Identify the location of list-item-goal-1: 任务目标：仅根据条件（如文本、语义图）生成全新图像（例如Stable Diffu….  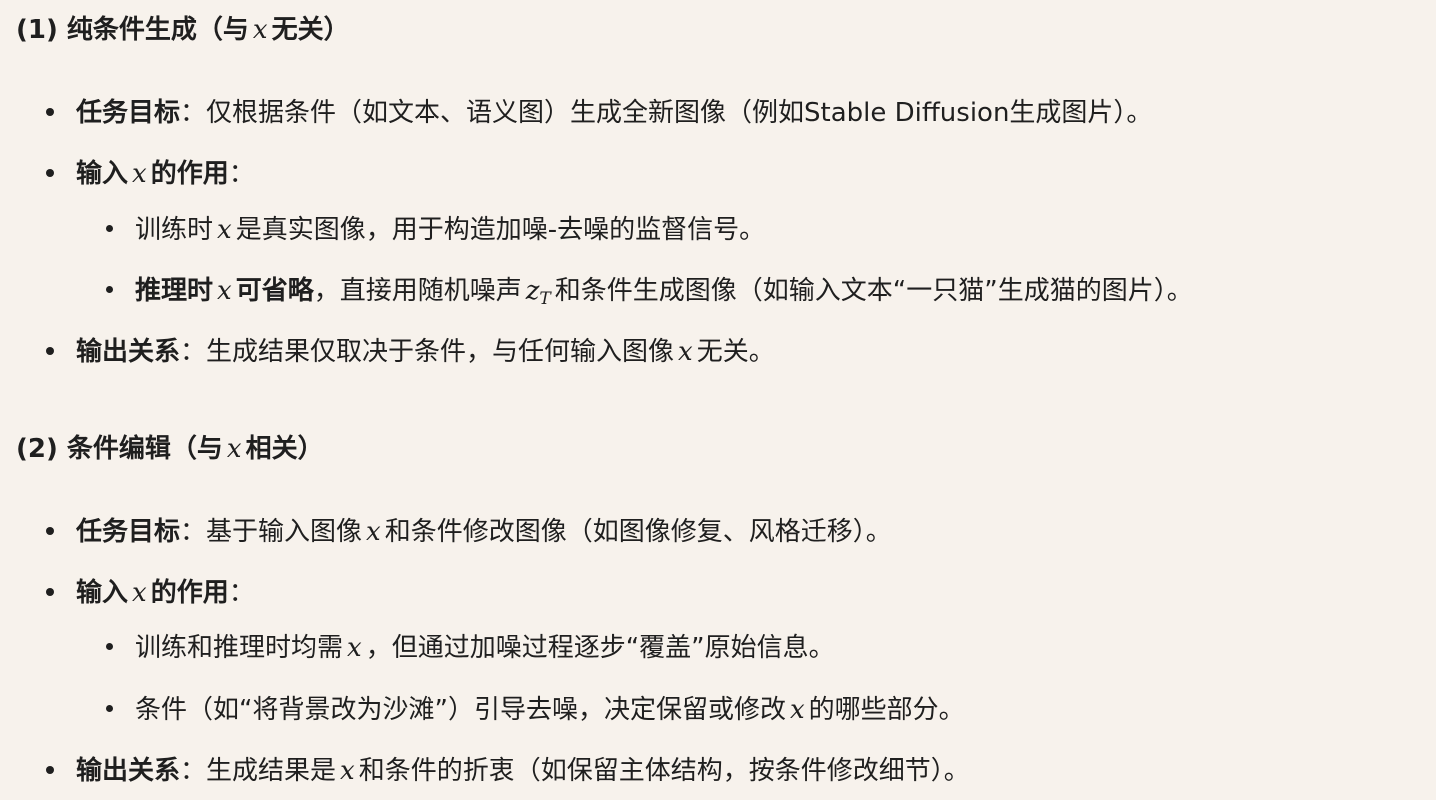
(599, 113).